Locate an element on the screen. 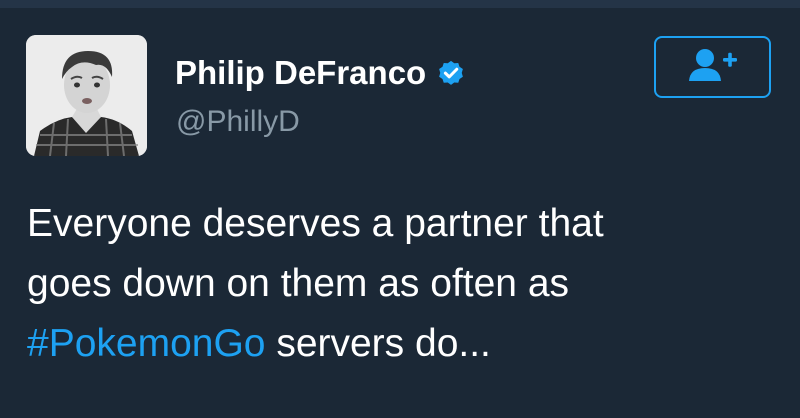 This screenshot has height=418, width=800. follow-button is located at coordinates (712, 67).